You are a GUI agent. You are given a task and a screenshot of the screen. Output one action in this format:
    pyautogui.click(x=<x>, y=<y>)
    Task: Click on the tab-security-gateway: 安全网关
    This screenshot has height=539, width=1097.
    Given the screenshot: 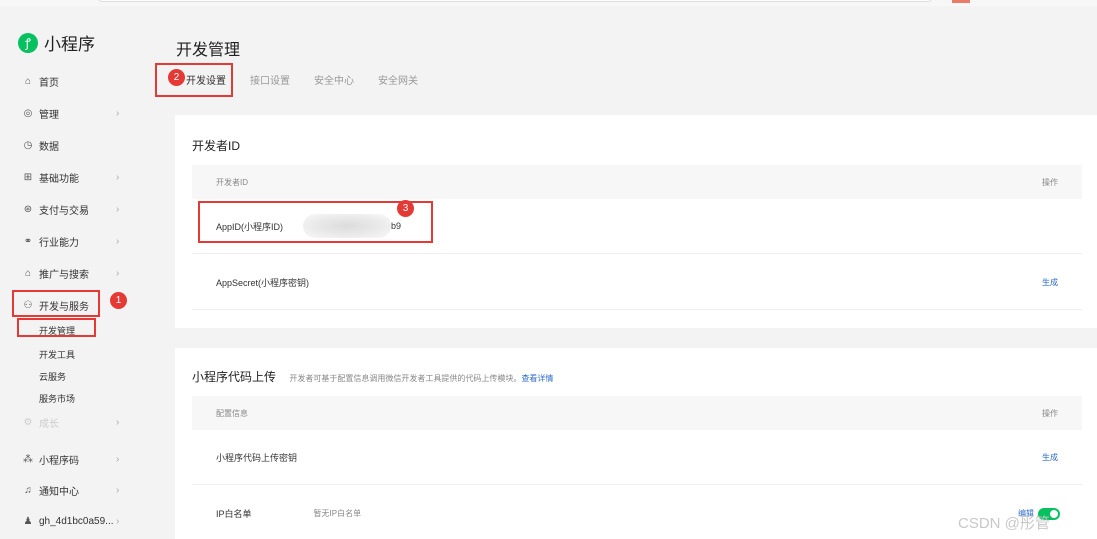 What is the action you would take?
    pyautogui.click(x=398, y=84)
    